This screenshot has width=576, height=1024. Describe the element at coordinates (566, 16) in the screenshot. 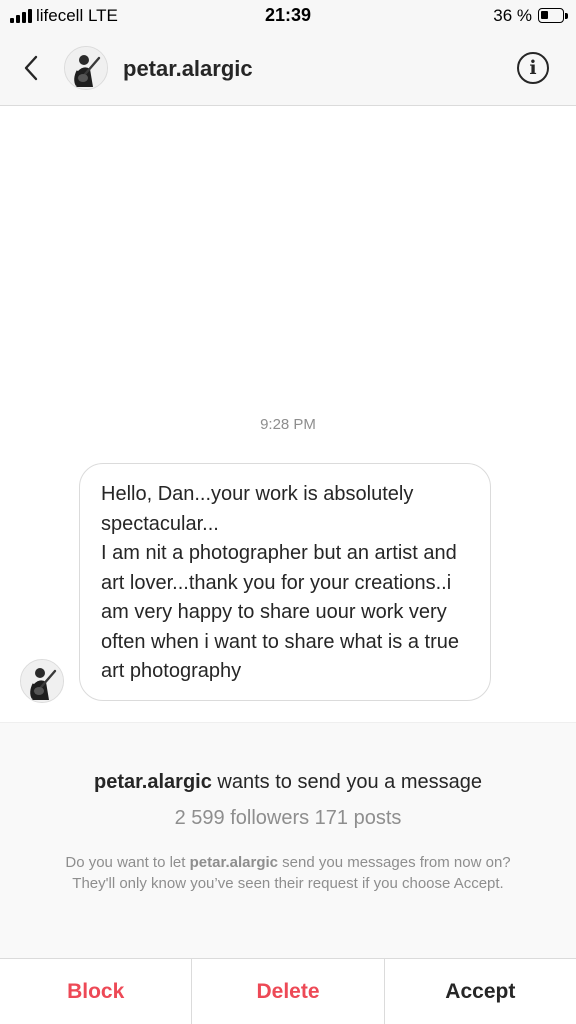

I see `battery-cap` at that location.